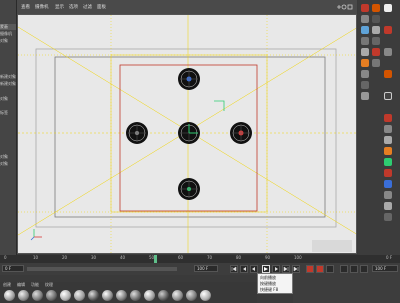  I want to click on sketch-icon, so click(388, 206).